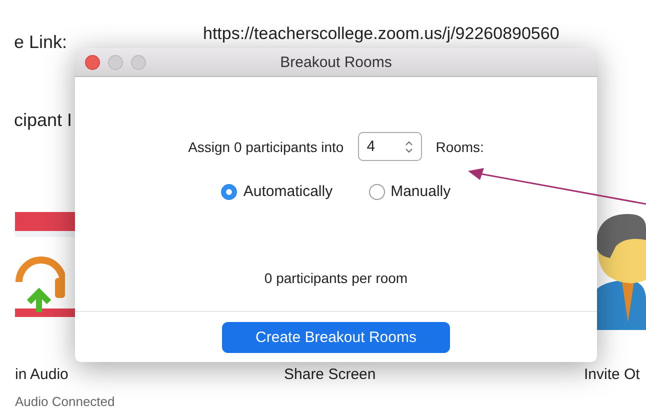  What do you see at coordinates (612, 374) in the screenshot?
I see `invite-label: Invite Ot` at bounding box center [612, 374].